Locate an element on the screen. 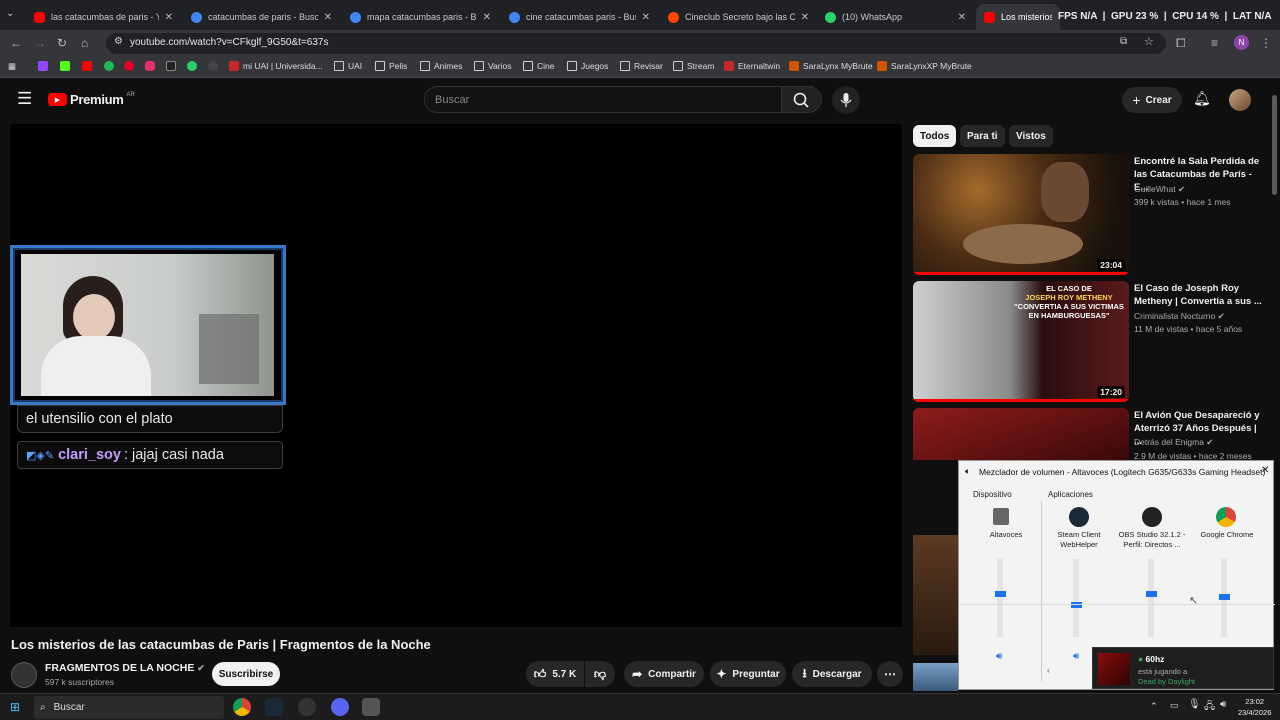  apps-grid-icon: ▦ is located at coordinates (12, 66).